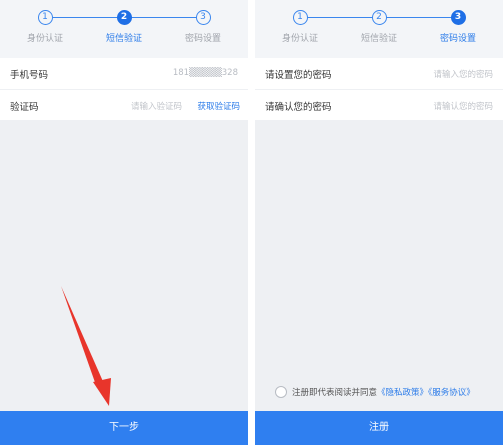  I want to click on annotation-arrow-icon, so click(86, 346).